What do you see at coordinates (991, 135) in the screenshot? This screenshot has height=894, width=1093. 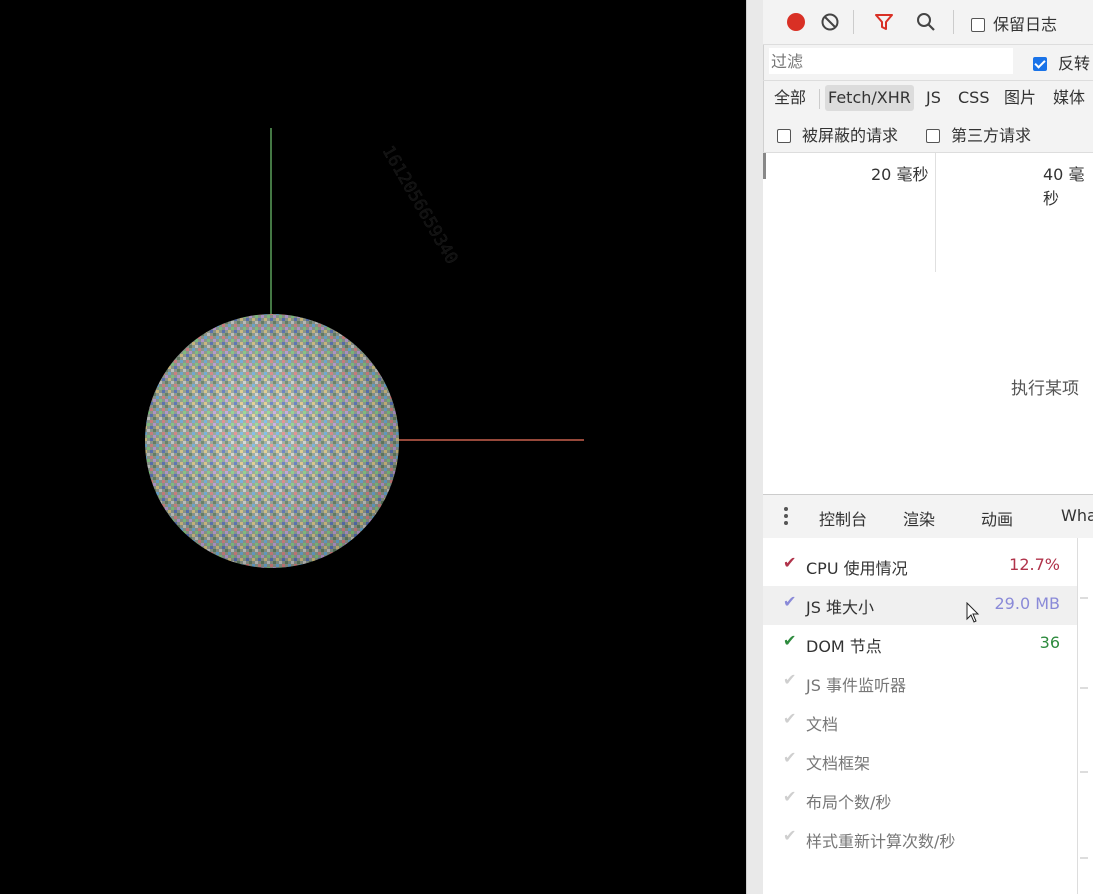 I see `third-party-label: 第三方请求` at bounding box center [991, 135].